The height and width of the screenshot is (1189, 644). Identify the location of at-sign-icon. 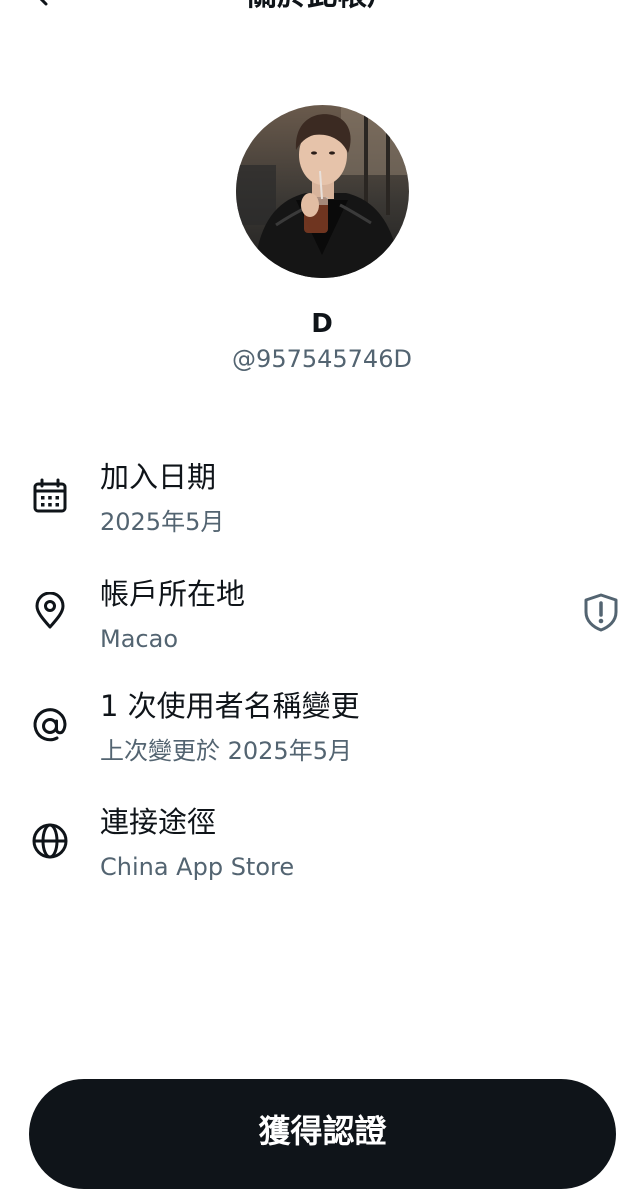
(50, 726).